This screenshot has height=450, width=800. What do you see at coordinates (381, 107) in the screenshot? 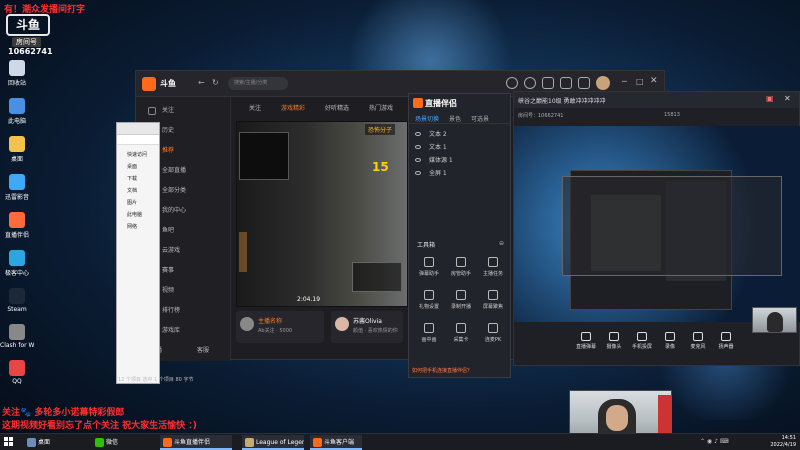
I see `tab: 热门游戏` at bounding box center [381, 107].